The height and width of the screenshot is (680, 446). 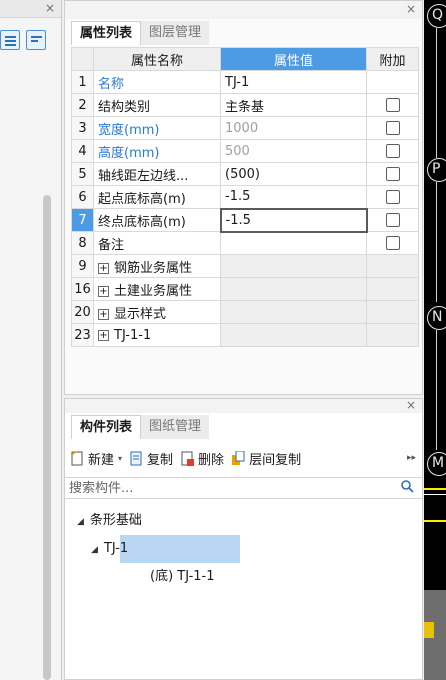 What do you see at coordinates (36, 40) in the screenshot?
I see `detail-view-icon` at bounding box center [36, 40].